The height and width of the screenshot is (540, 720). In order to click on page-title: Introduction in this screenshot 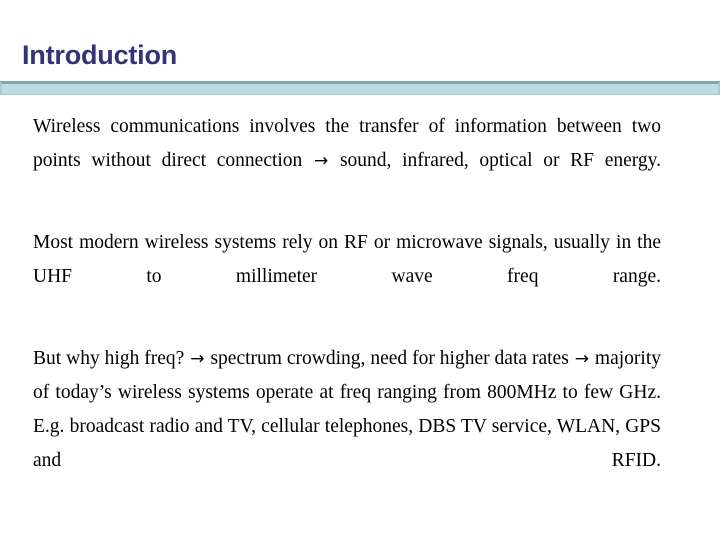, I will do `click(100, 55)`.